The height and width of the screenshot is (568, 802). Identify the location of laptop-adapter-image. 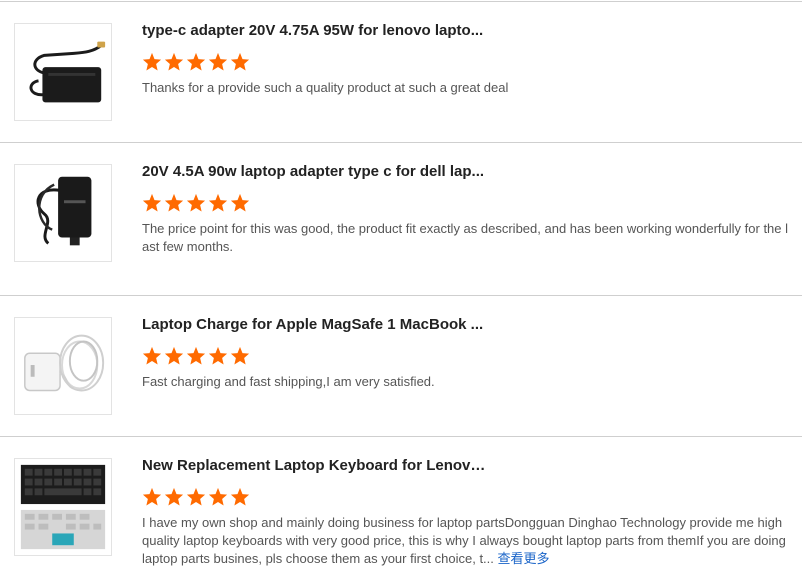
(67, 72).